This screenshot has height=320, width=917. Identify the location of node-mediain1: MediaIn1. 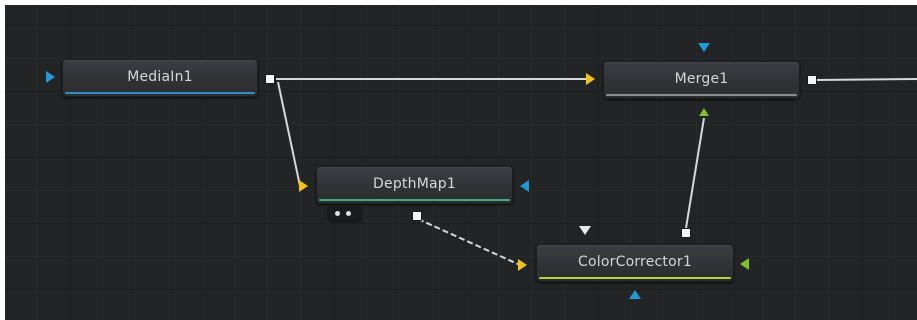
(160, 78).